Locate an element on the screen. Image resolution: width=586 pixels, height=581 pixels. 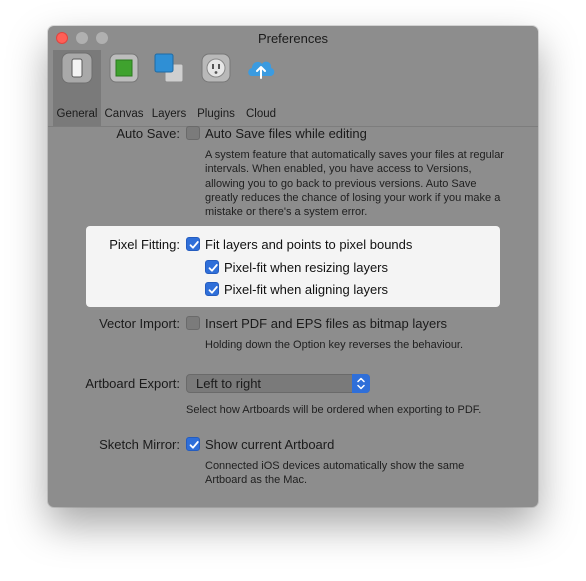
vector-import-label: Vector Import: is located at coordinates (139, 323).